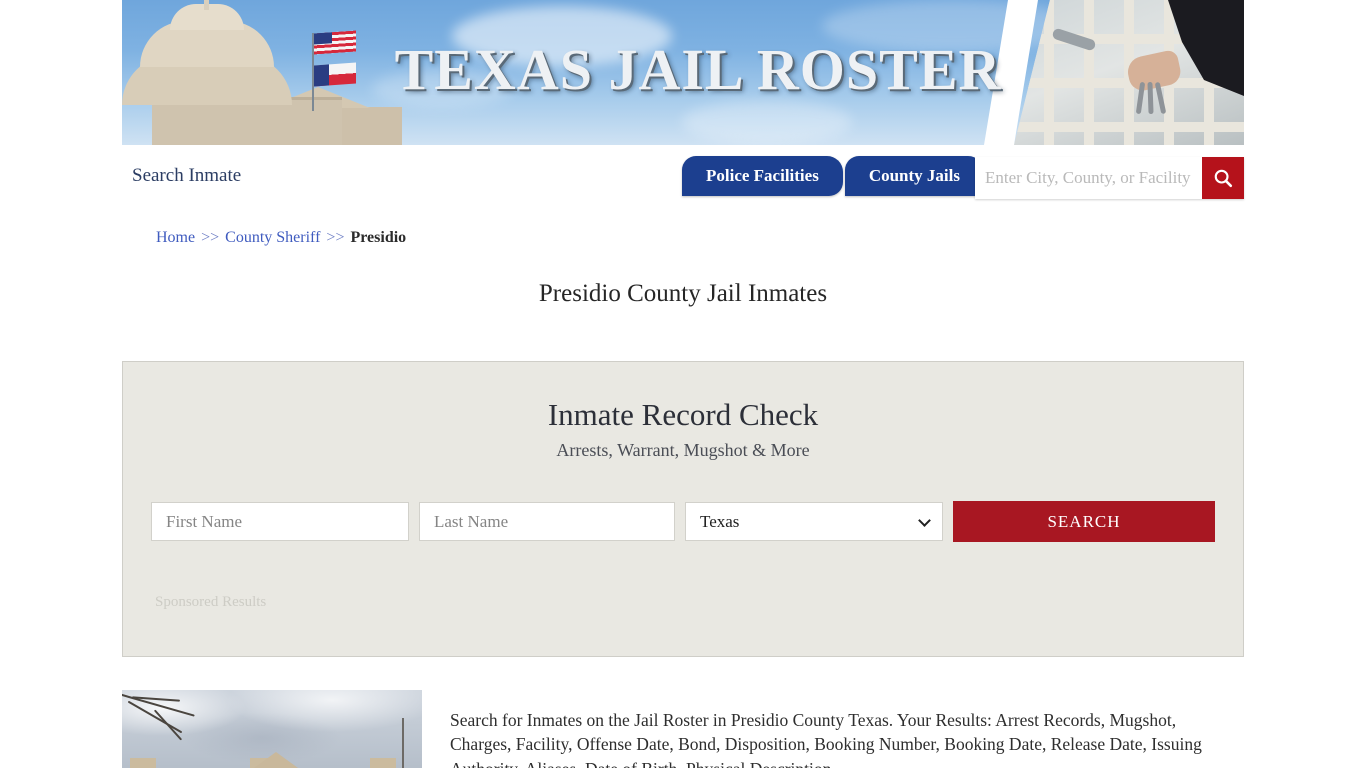 The height and width of the screenshot is (768, 1366). What do you see at coordinates (683, 293) in the screenshot?
I see `page-title: Presidio County Jail Inmates` at bounding box center [683, 293].